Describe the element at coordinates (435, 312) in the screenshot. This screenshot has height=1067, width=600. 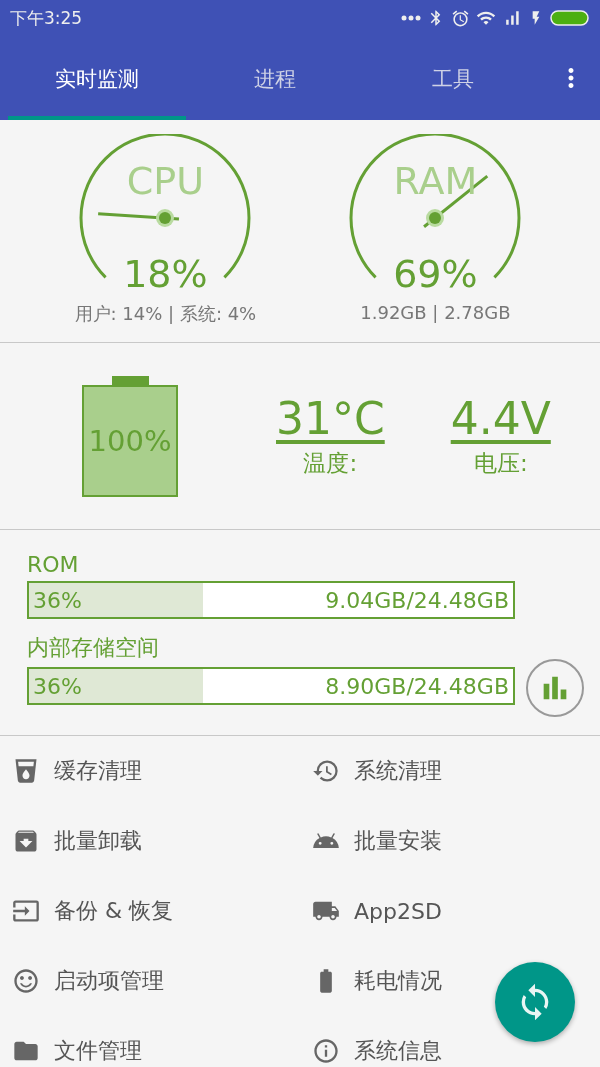
I see `gauge-detail: 1.92GB | 2.78GB` at that location.